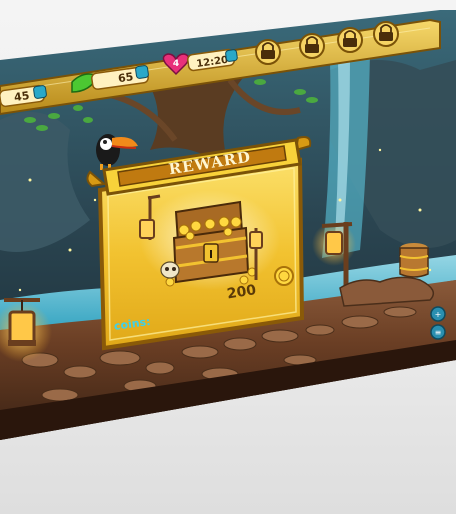 The image size is (456, 514). I want to click on side-button-top: +, so click(438, 314).